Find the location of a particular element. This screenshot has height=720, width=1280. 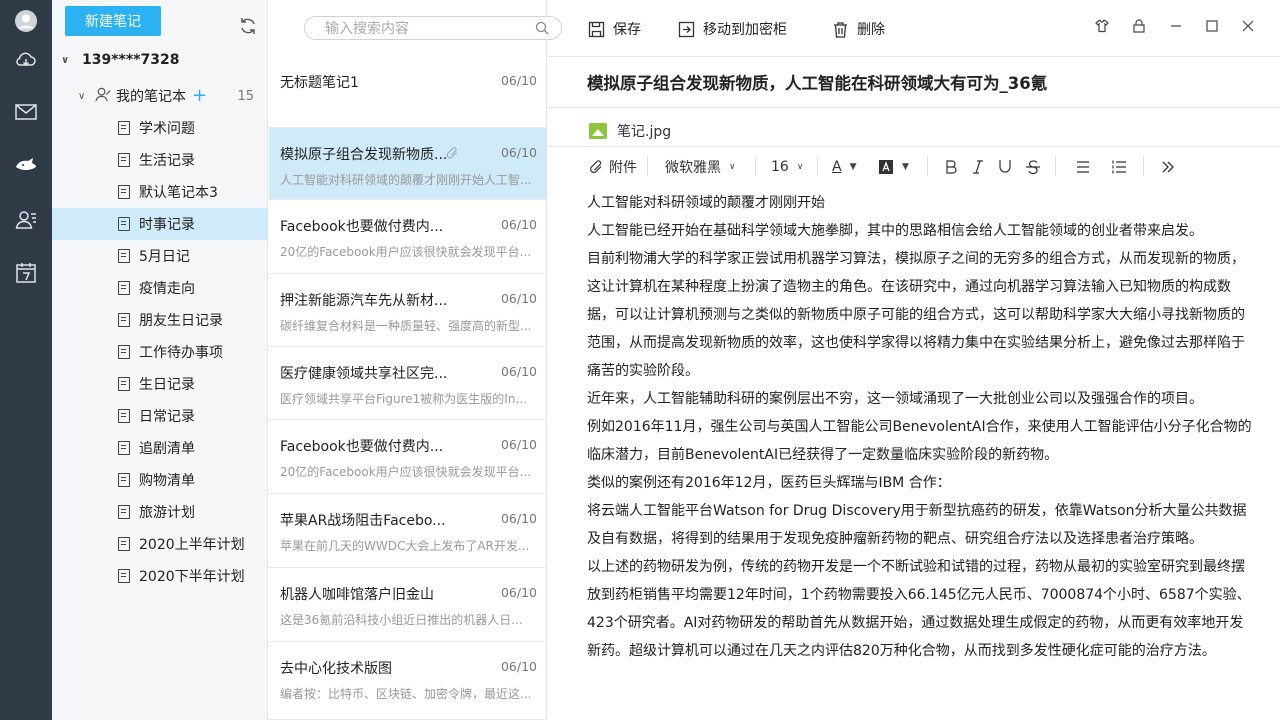

attach-file-button: 附件 is located at coordinates (612, 167).